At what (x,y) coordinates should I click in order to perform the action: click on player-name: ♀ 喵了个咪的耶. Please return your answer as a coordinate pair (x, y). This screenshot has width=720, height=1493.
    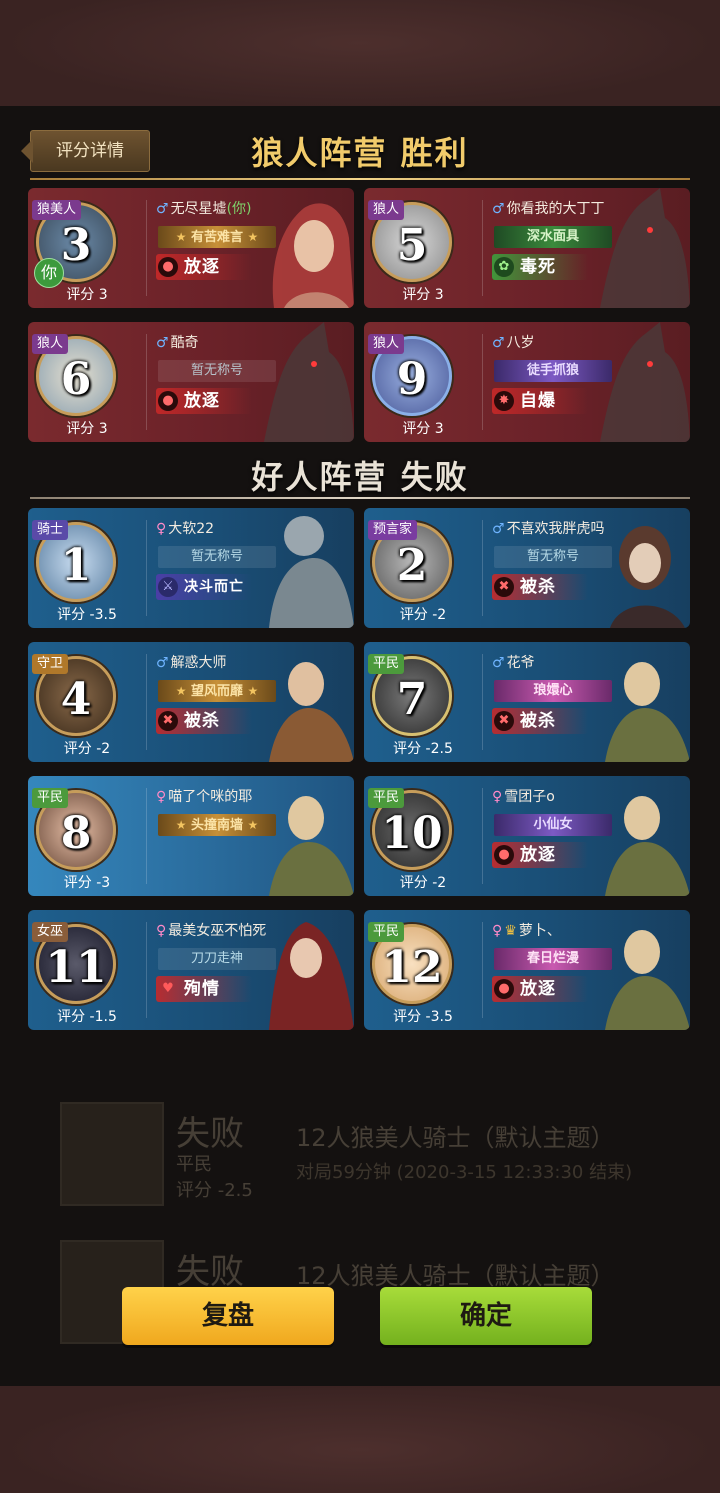
    Looking at the image, I should click on (204, 796).